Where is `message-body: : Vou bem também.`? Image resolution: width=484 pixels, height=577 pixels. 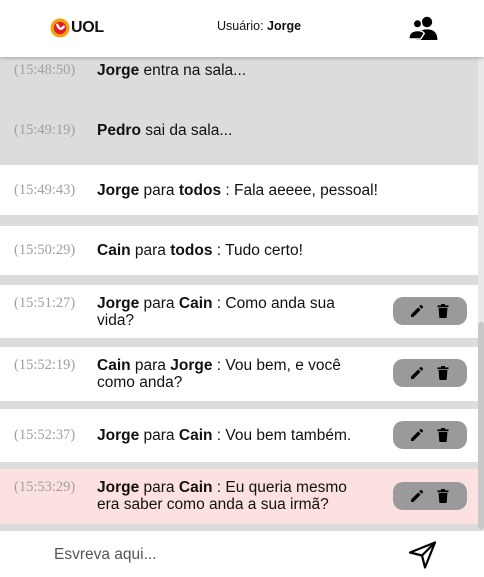
message-body: : Vou bem também. is located at coordinates (284, 435).